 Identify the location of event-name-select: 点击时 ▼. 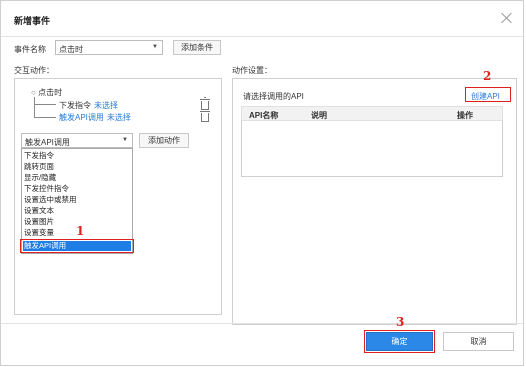
(109, 47).